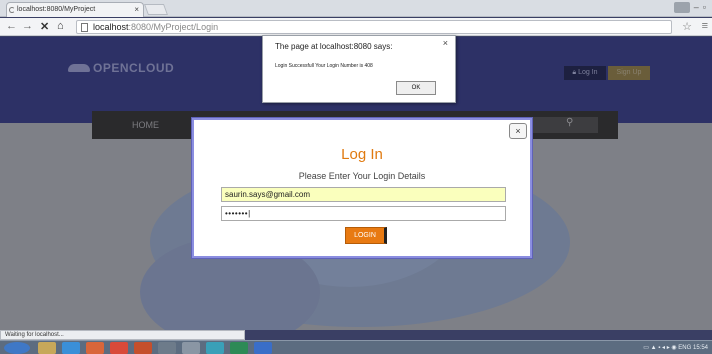  Describe the element at coordinates (156, 9) in the screenshot. I see `new-tab-button` at that location.